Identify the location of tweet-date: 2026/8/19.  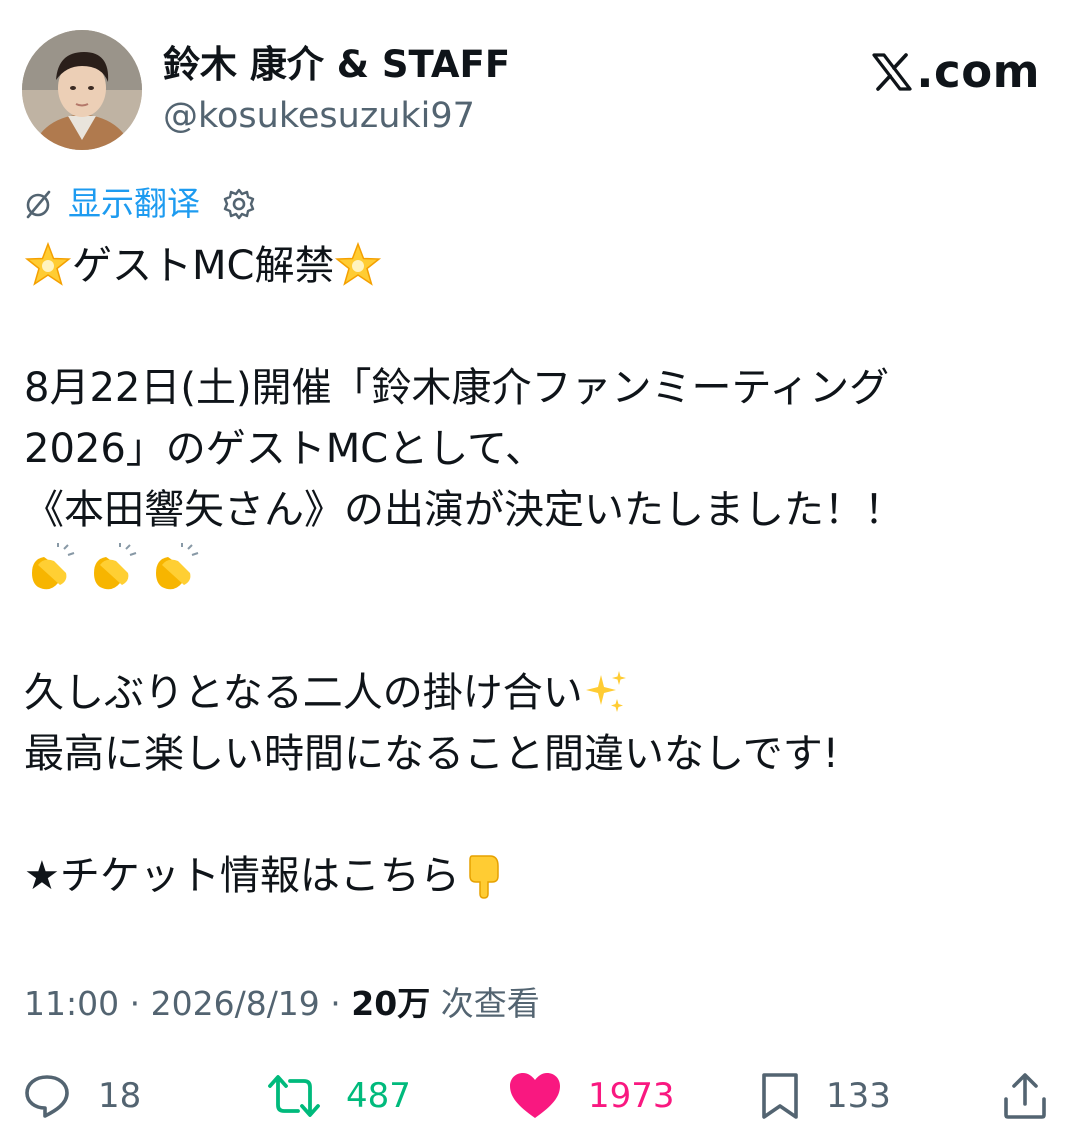
(235, 1003).